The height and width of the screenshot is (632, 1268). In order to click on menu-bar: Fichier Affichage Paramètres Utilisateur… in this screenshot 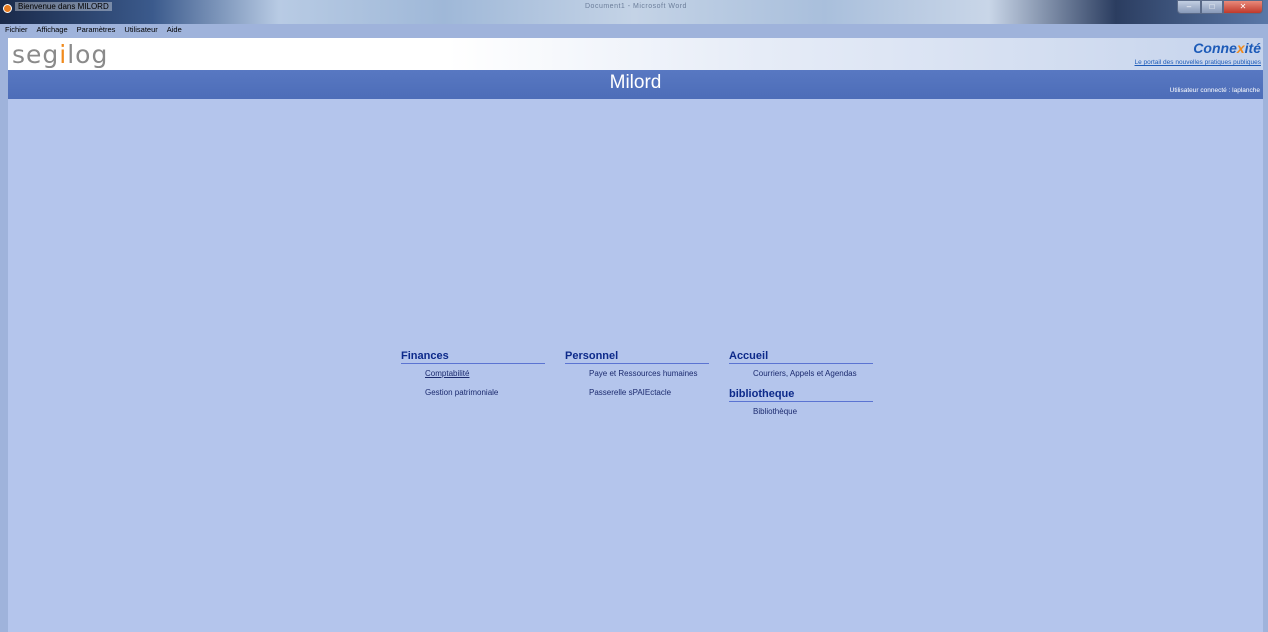, I will do `click(634, 31)`.